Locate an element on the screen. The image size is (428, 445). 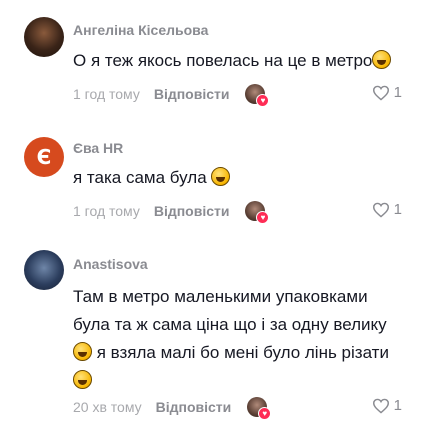
comment-username: Єва HR is located at coordinates (98, 148).